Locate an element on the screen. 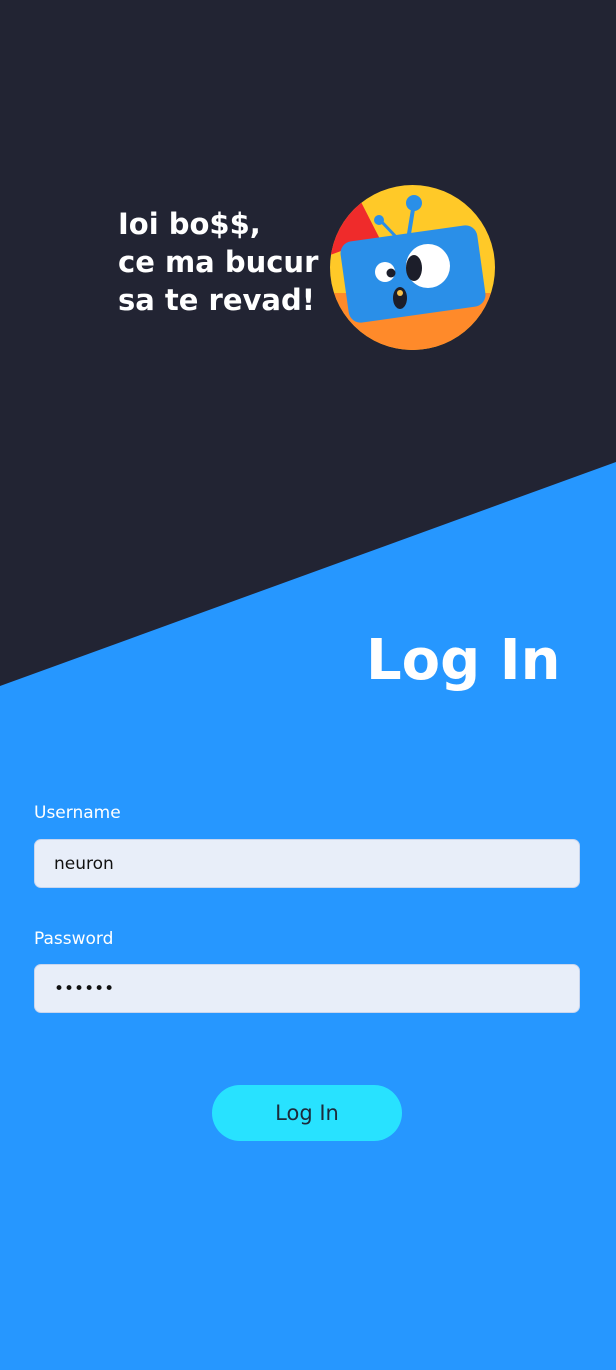 Image resolution: width=616 pixels, height=1370 pixels. greeting-text: Ioi bo$$, ce ma bucur sa te revad! is located at coordinates (218, 262).